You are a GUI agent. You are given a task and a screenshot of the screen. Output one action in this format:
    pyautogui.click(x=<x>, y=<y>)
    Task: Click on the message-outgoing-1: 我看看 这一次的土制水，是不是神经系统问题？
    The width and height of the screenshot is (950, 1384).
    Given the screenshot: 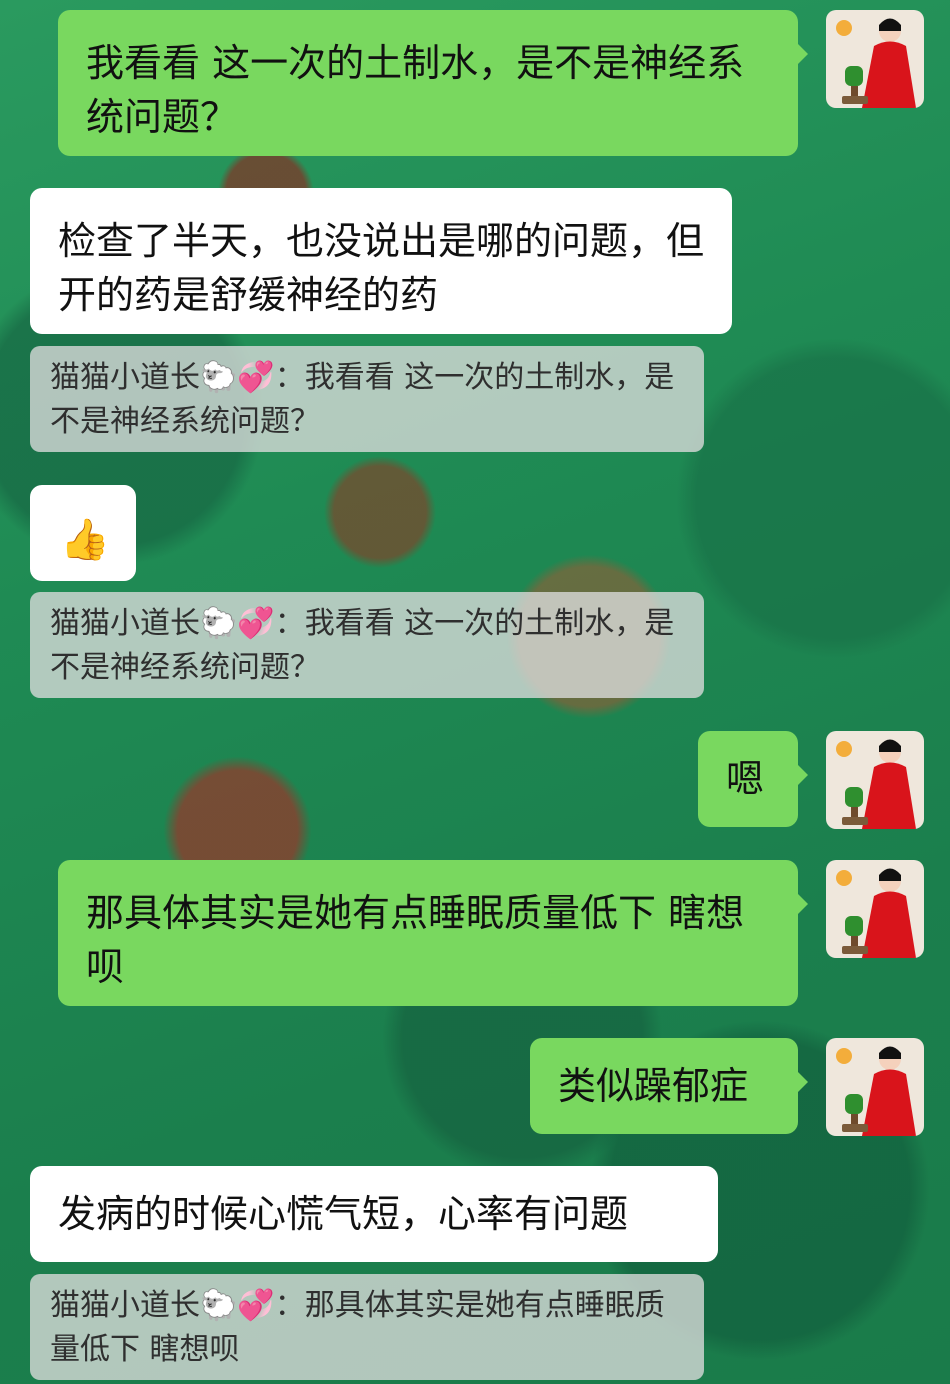 What is the action you would take?
    pyautogui.click(x=433, y=83)
    